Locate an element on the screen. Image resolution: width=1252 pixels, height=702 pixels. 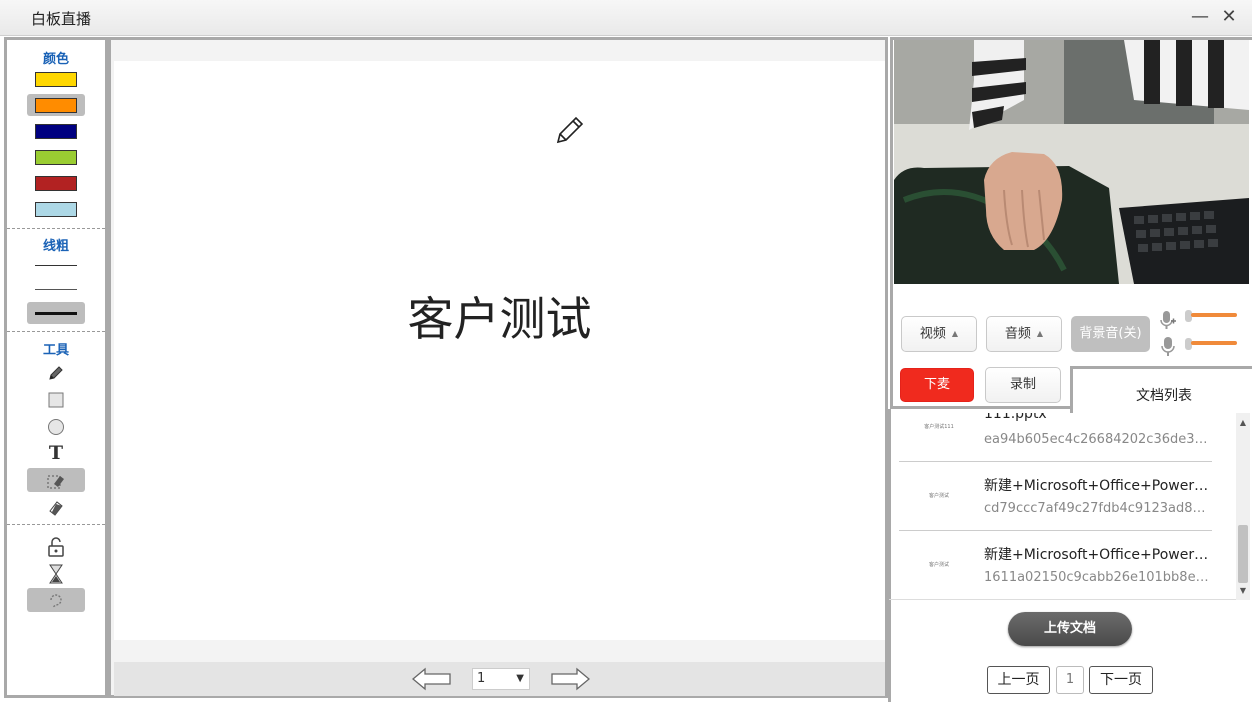
color-swatch-navy is located at coordinates (56, 131).